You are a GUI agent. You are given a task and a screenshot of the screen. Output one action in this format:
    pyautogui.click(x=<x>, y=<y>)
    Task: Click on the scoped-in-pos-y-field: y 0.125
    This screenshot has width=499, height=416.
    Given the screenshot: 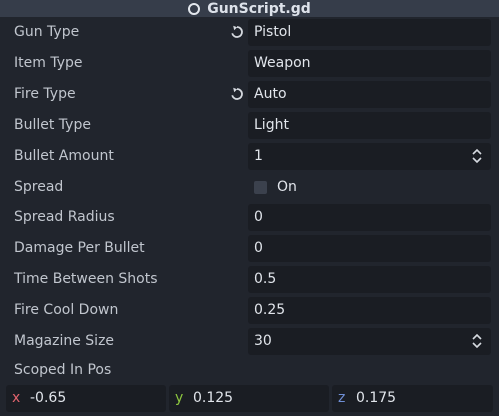 What is the action you would take?
    pyautogui.click(x=249, y=398)
    